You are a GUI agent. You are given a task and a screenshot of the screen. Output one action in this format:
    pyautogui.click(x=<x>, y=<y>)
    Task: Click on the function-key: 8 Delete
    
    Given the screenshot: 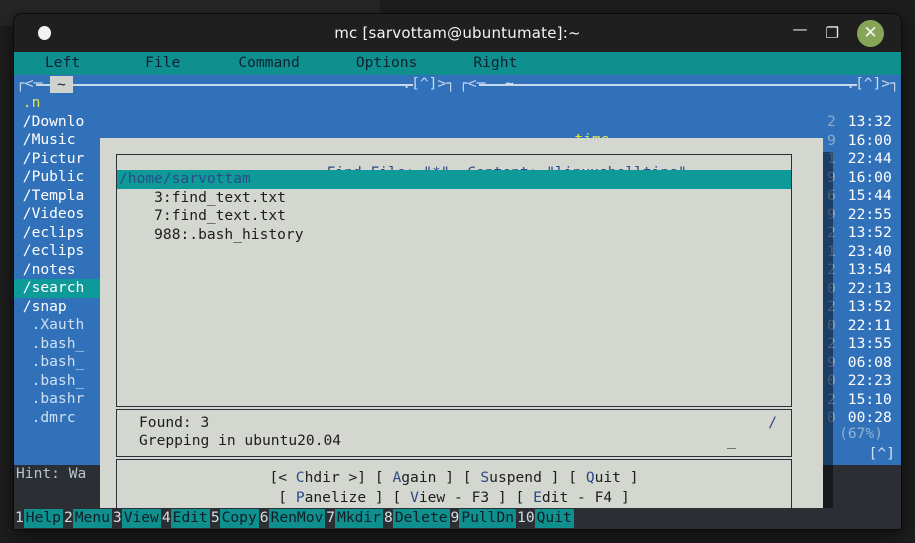 What is the action you would take?
    pyautogui.click(x=416, y=518)
    